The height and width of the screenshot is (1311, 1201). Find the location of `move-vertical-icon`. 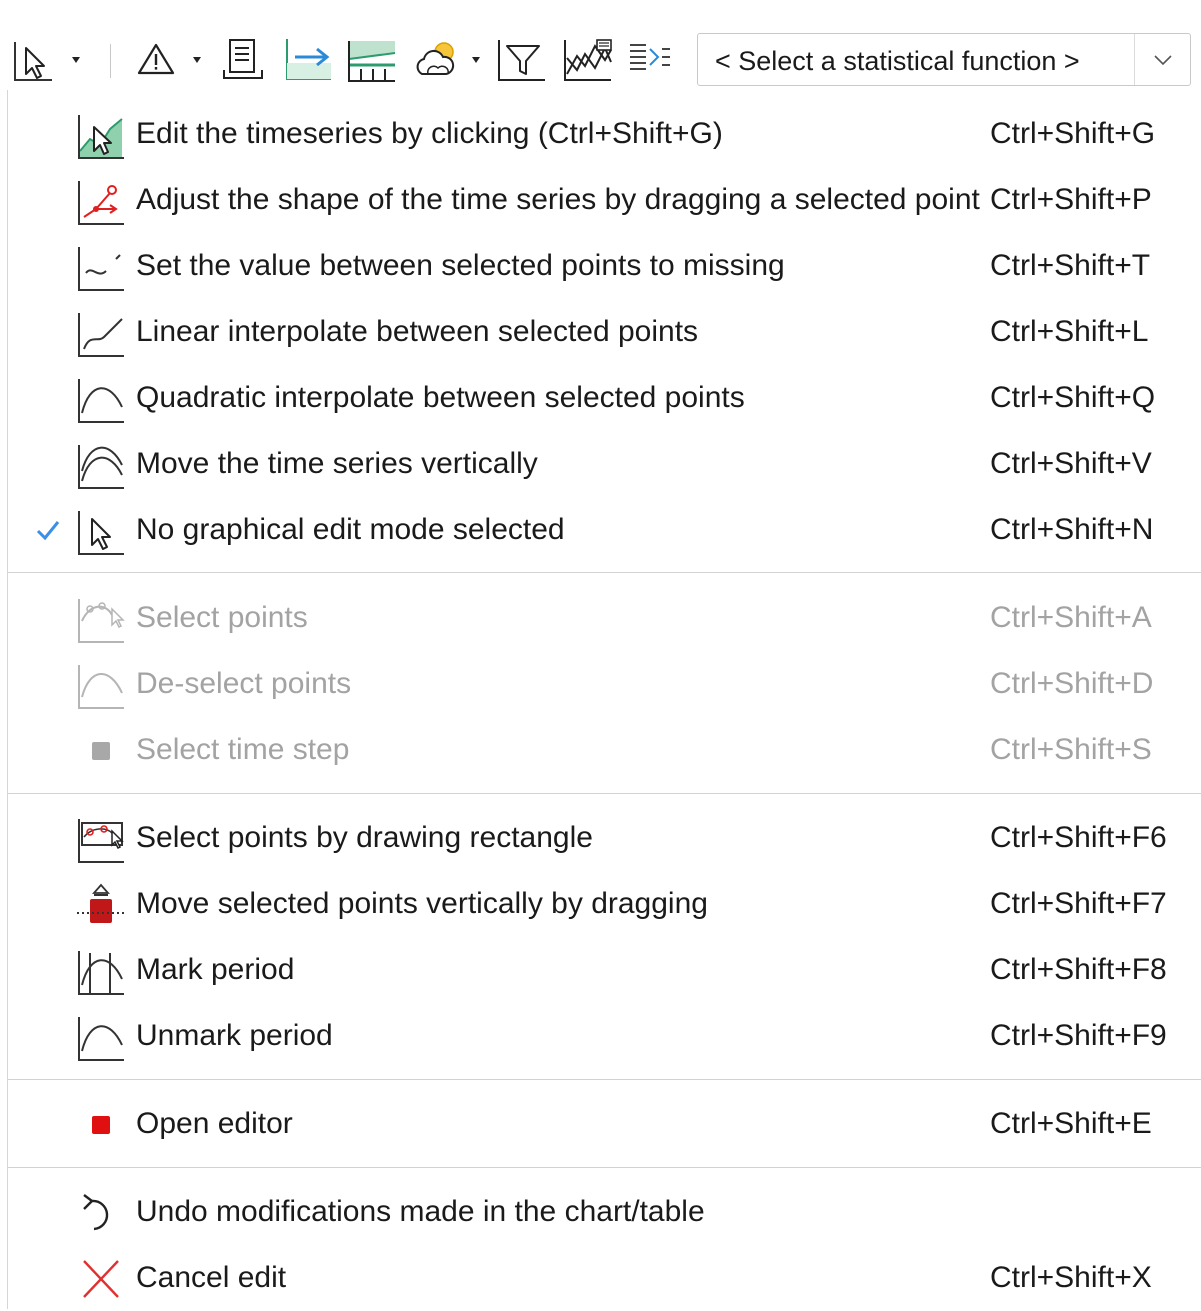

move-vertical-icon is located at coordinates (101, 467).